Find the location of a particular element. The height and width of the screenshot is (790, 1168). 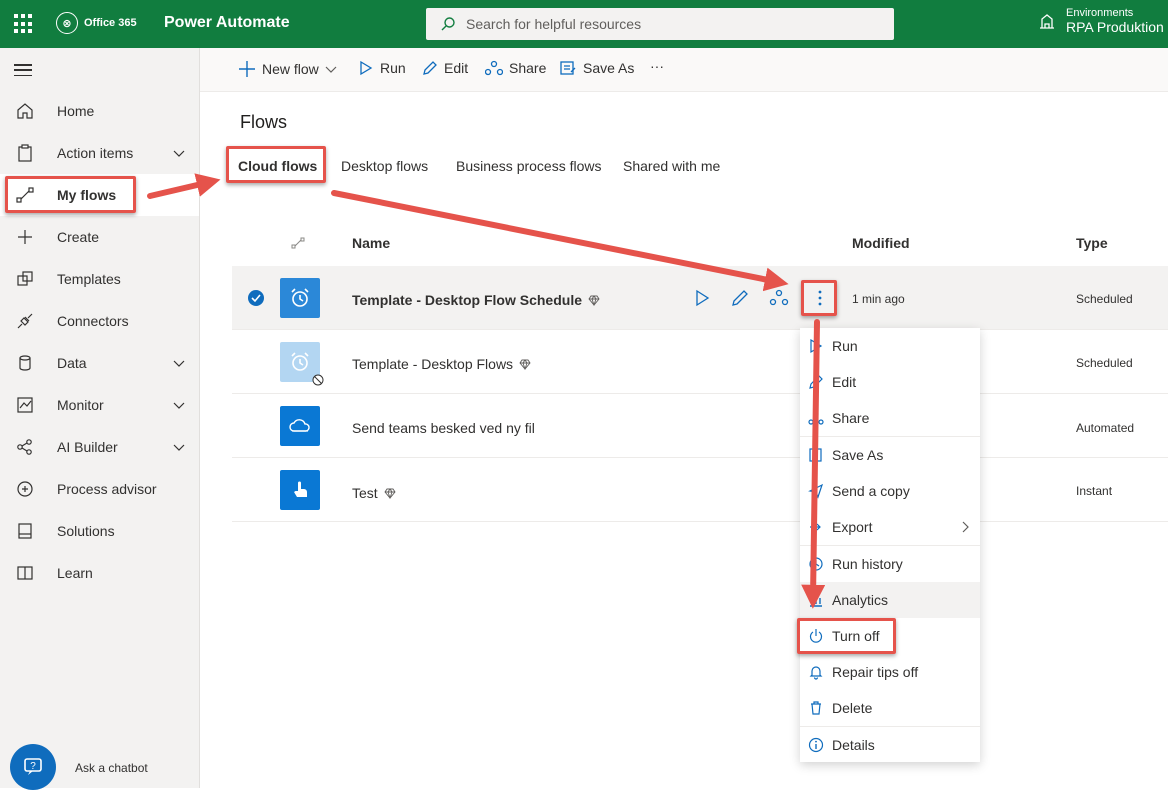

menu-item-send-a-copy: Send a copy is located at coordinates (890, 491).